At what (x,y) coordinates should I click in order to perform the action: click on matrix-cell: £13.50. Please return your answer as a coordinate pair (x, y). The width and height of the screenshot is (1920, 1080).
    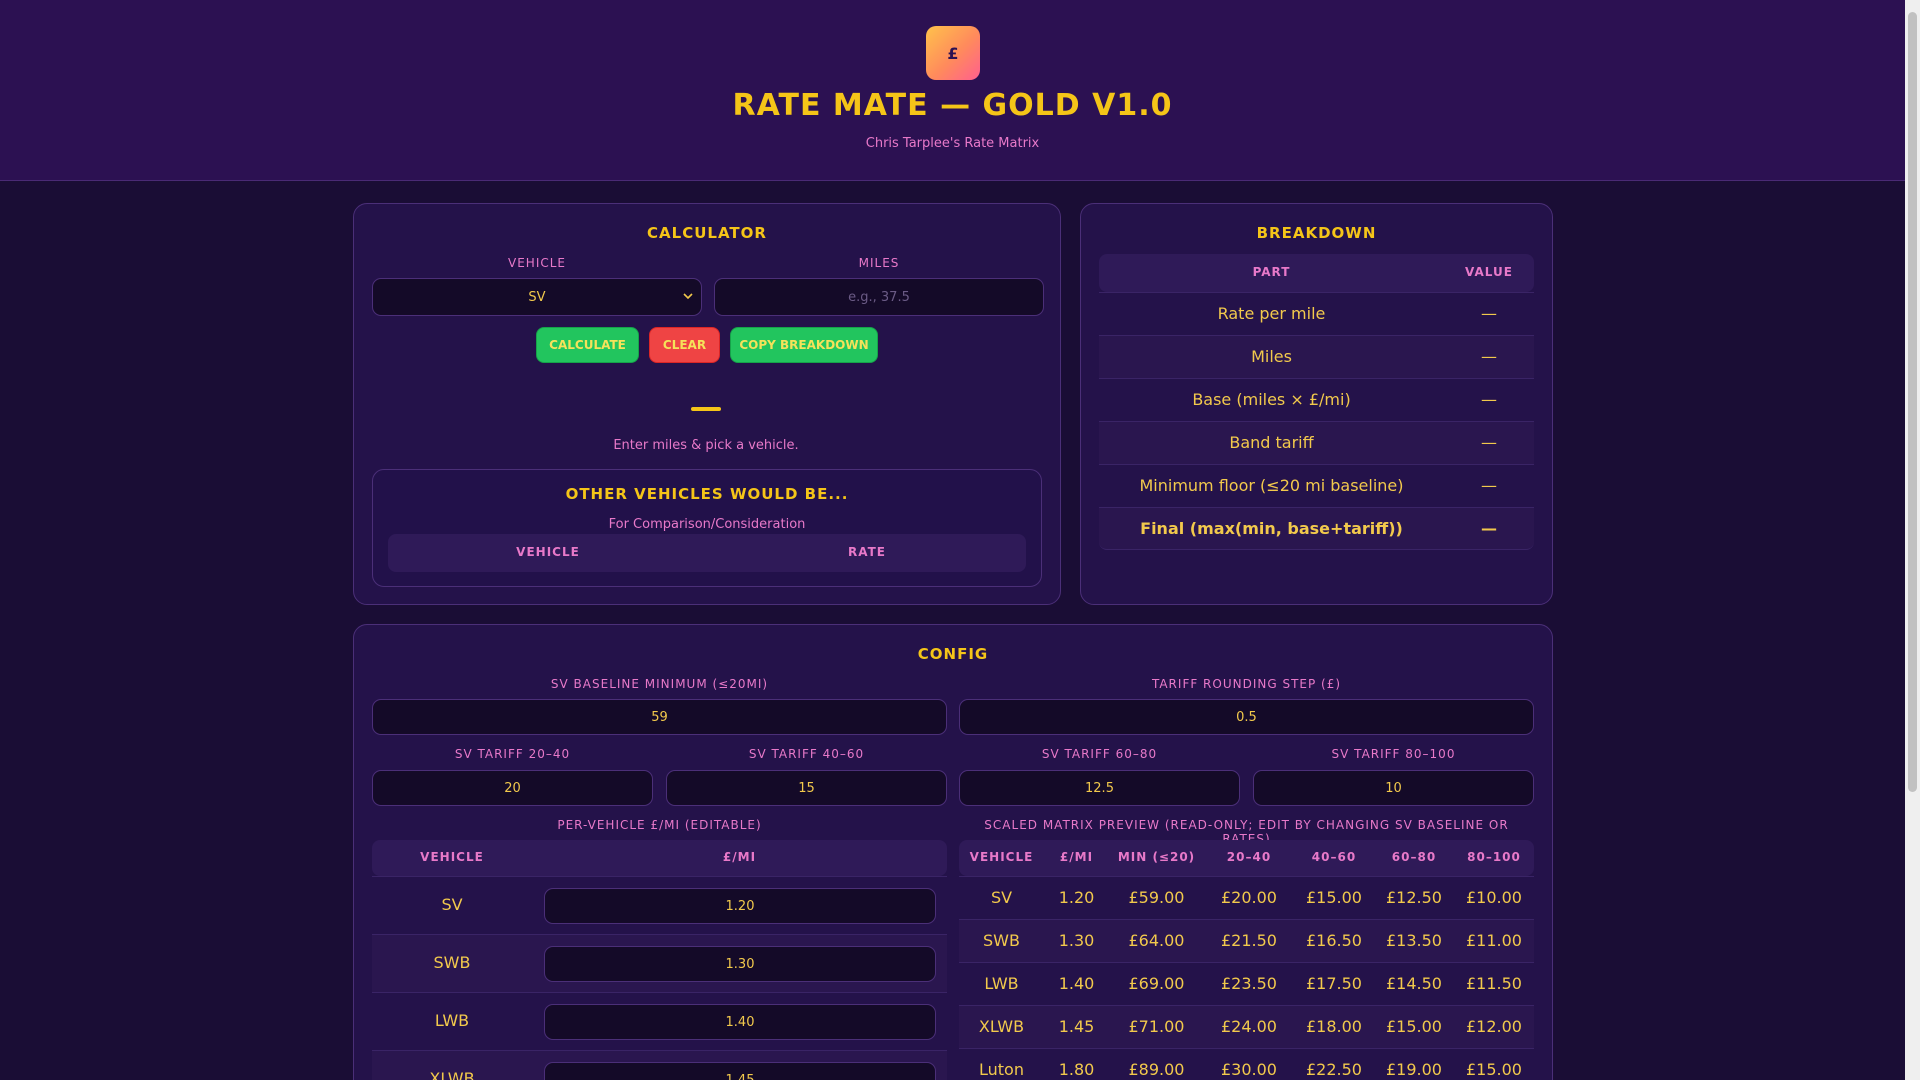
    Looking at the image, I should click on (1414, 940).